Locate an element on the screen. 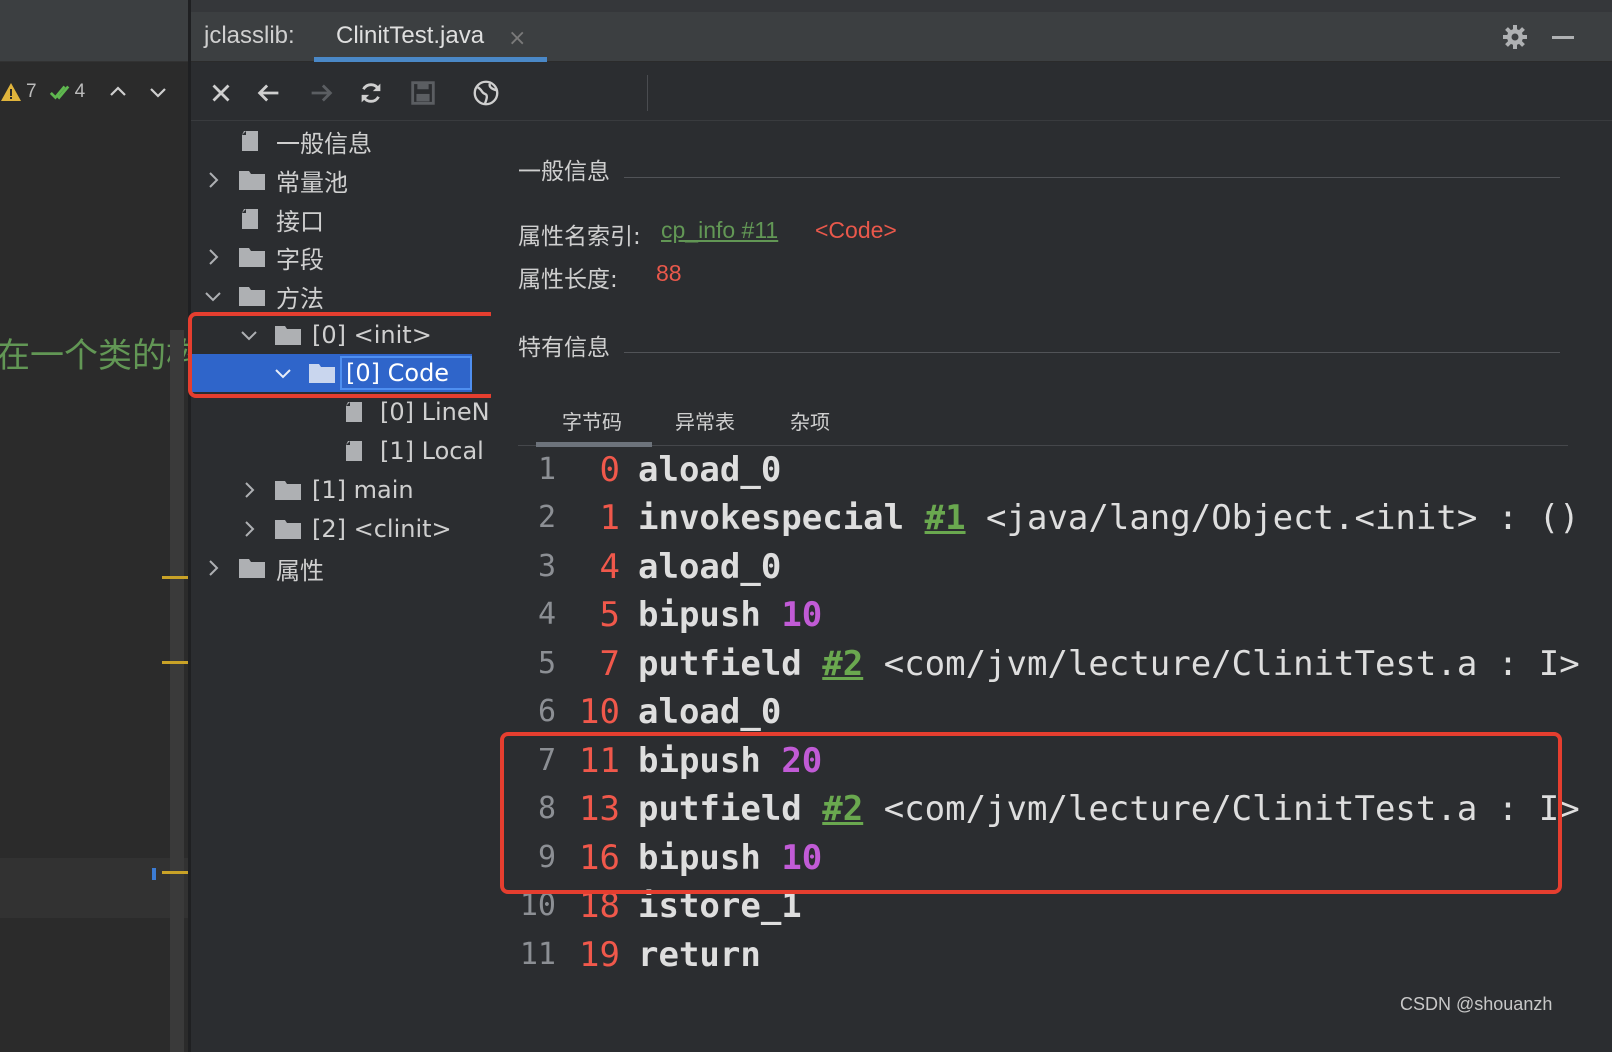 This screenshot has height=1052, width=1612. inspection-widget: 7 4 is located at coordinates (94, 92).